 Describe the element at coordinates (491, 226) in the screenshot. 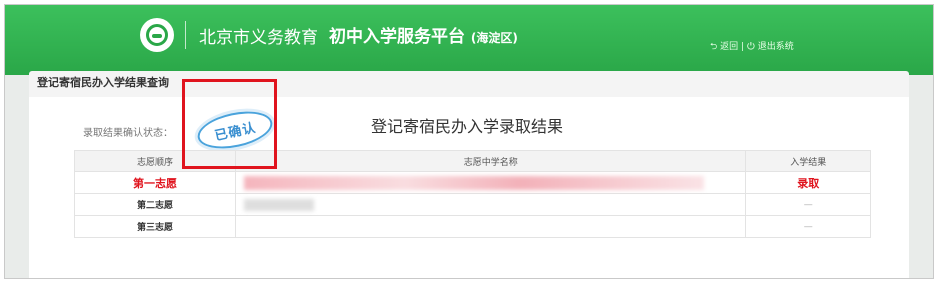

I see `school-name-empty` at that location.